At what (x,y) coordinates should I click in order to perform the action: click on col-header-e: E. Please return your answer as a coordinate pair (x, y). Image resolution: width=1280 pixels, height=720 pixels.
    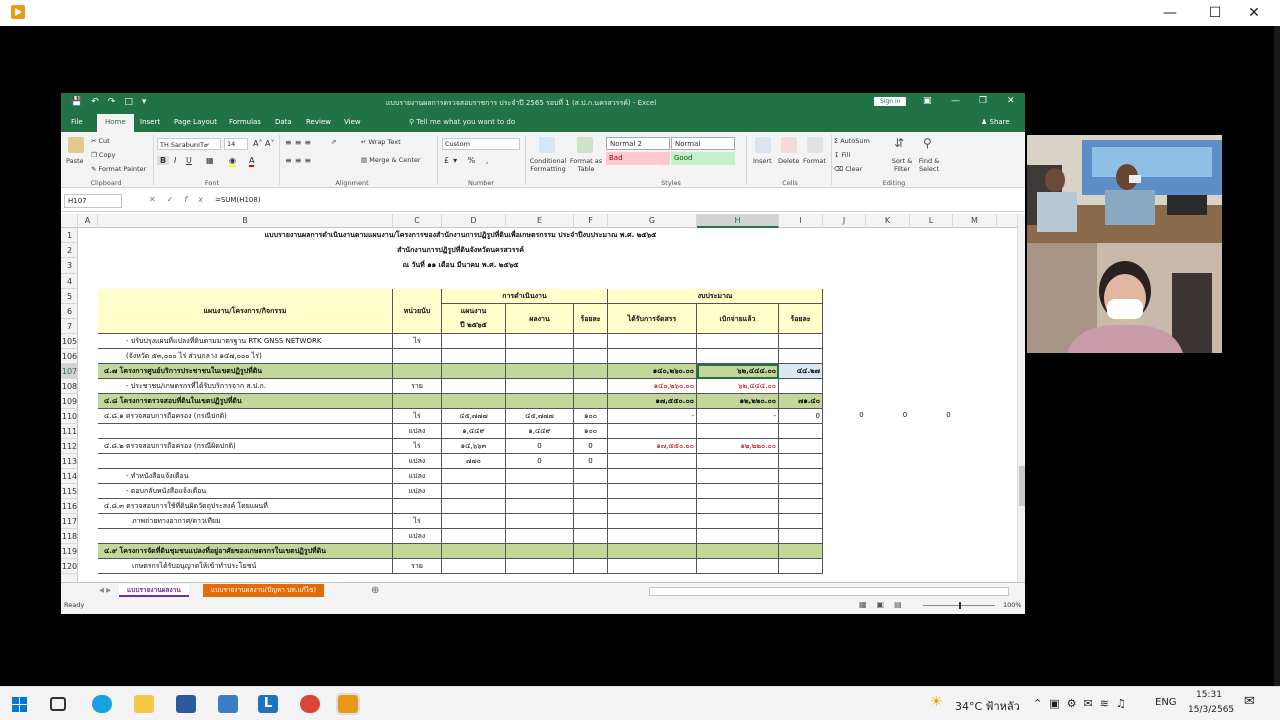
    Looking at the image, I should click on (540, 221).